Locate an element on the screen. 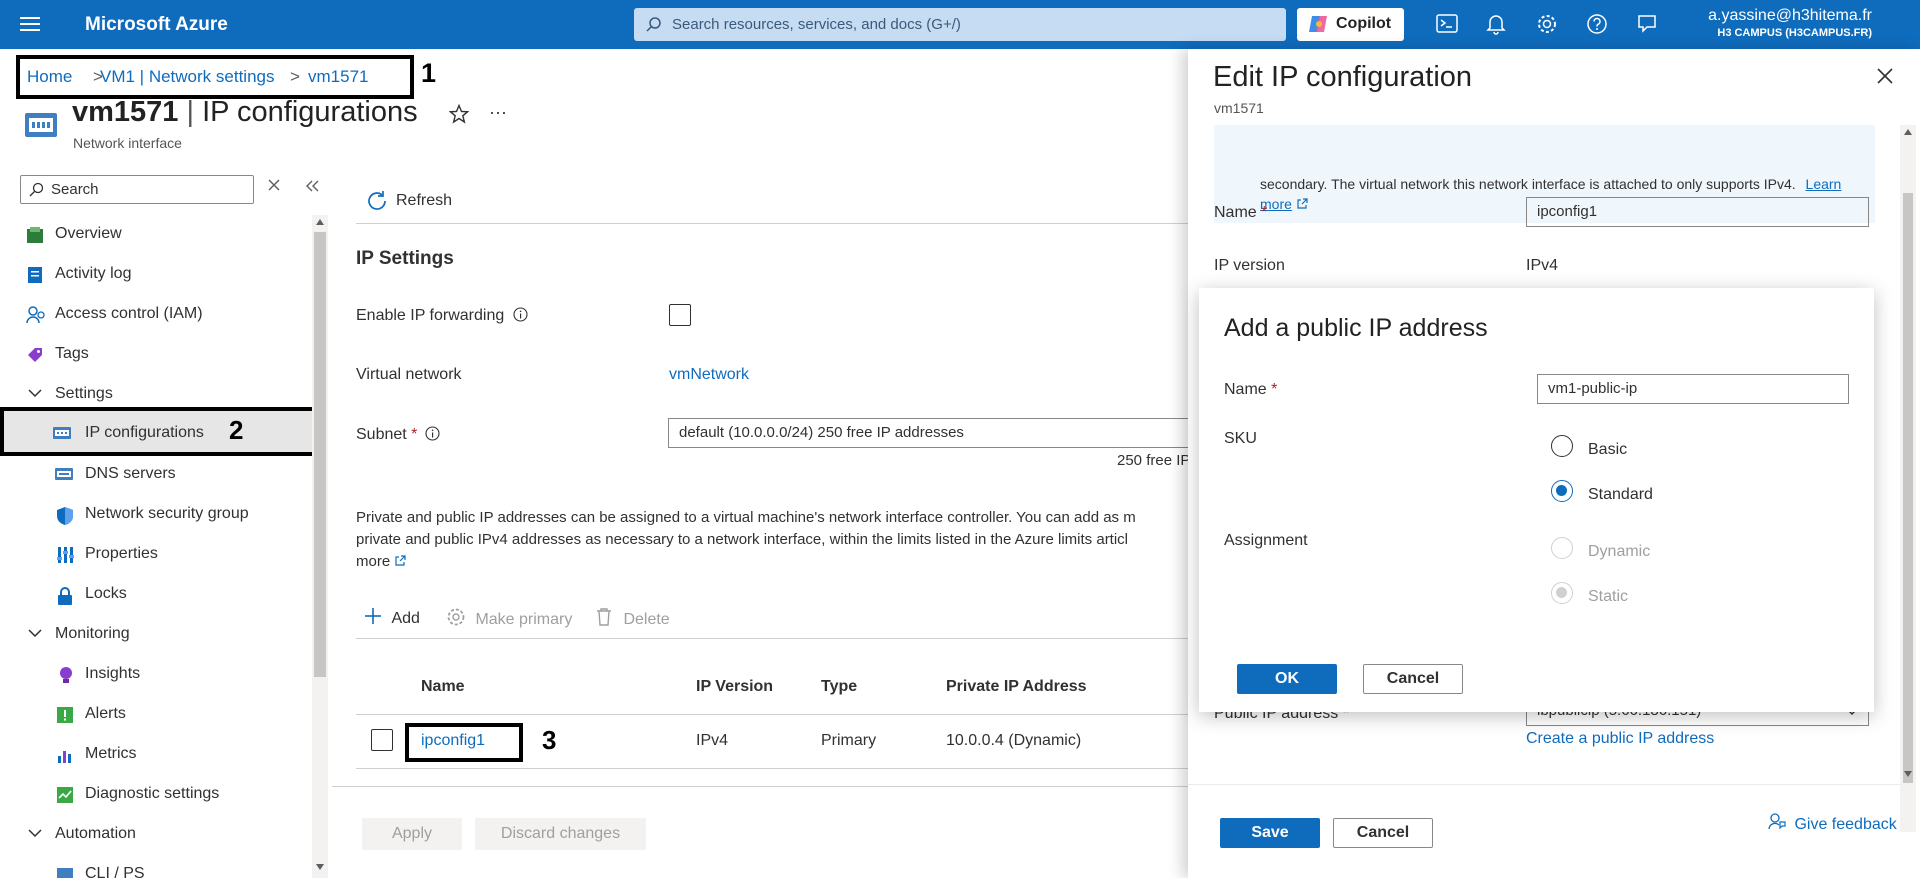 The image size is (1920, 878). virtual-network-link: vmNetwork is located at coordinates (709, 375).